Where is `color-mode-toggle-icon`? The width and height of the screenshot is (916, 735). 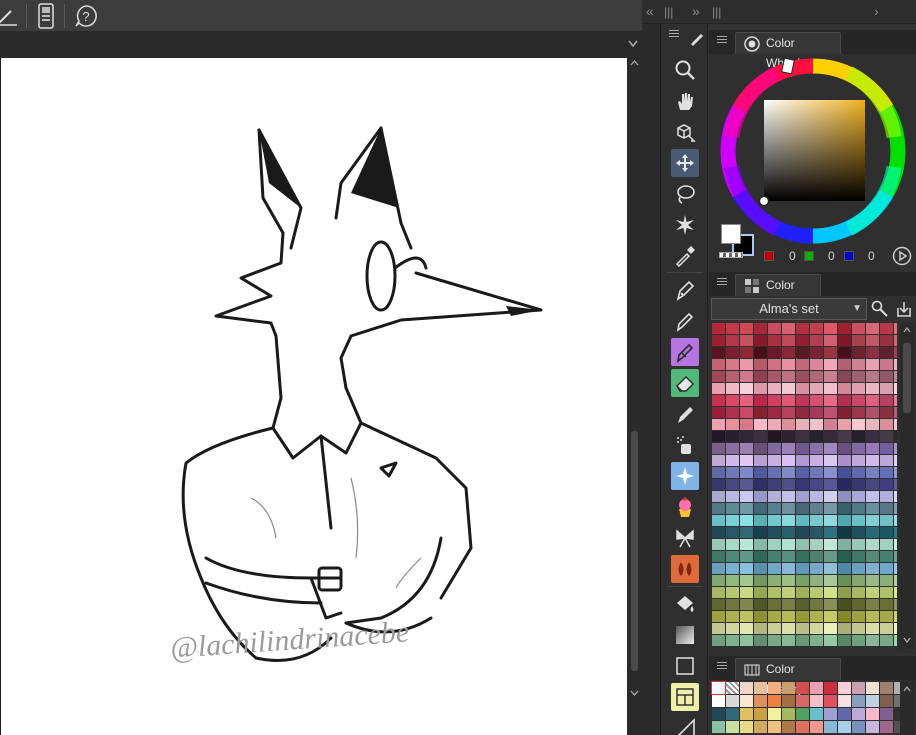 color-mode-toggle-icon is located at coordinates (902, 256).